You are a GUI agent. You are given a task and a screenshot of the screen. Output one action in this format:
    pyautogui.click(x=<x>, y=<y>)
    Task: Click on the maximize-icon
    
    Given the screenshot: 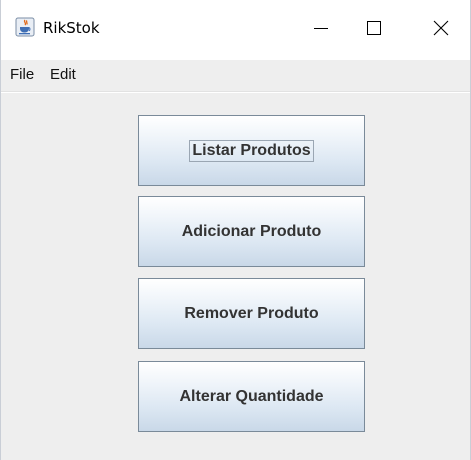 What is the action you would take?
    pyautogui.click(x=374, y=30)
    